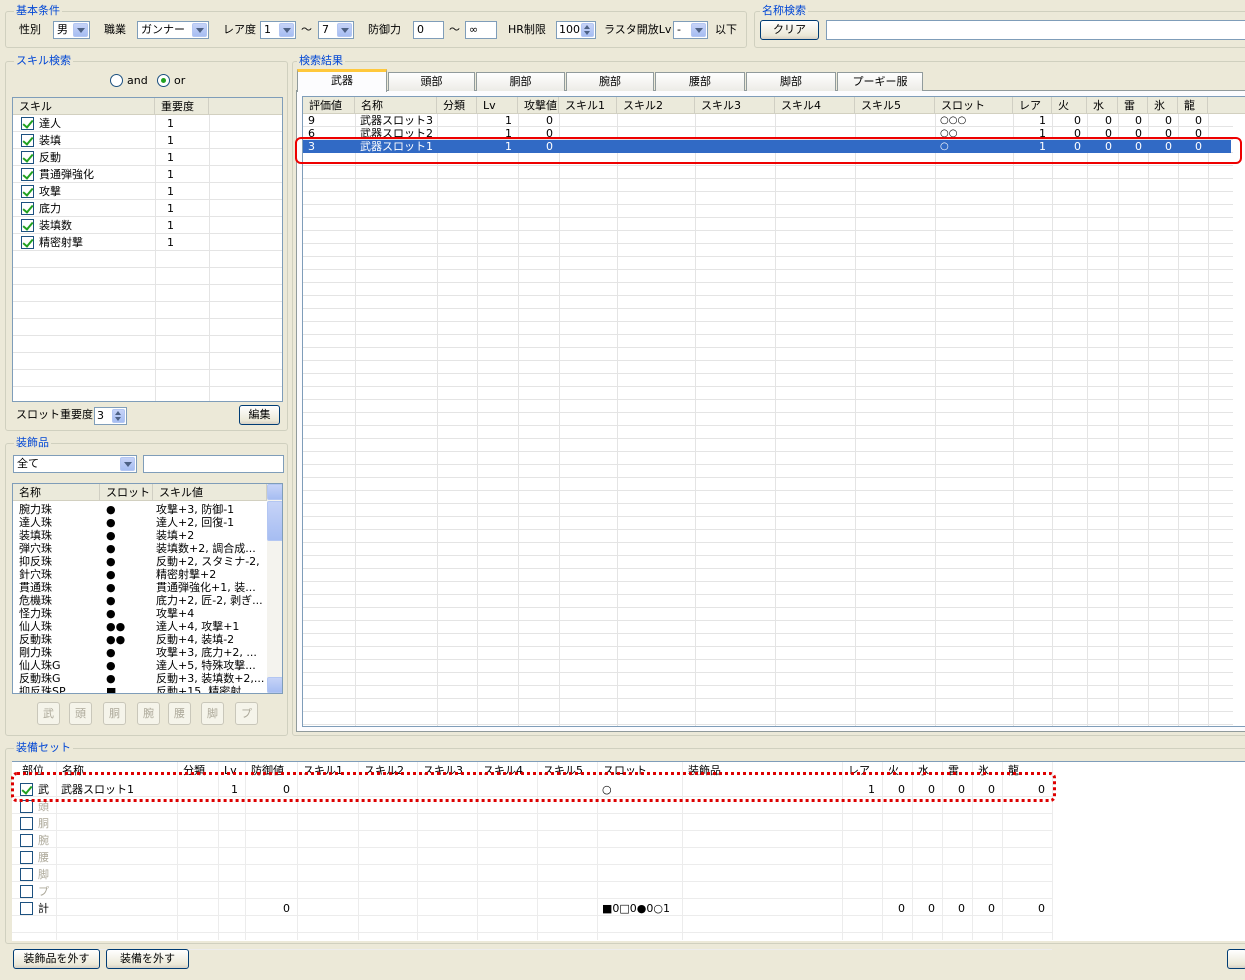  What do you see at coordinates (428, 30) in the screenshot?
I see `defense-min-input: 0` at bounding box center [428, 30].